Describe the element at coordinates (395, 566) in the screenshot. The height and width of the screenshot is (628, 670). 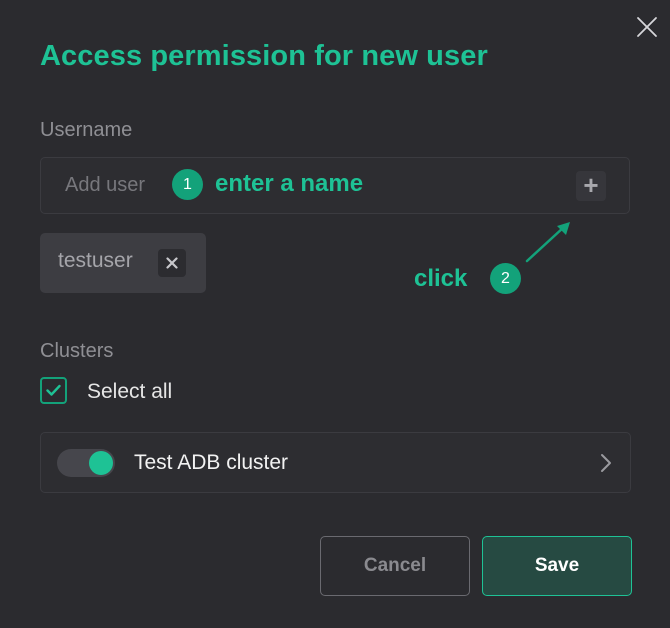
I see `cancel-button: Cancel` at that location.